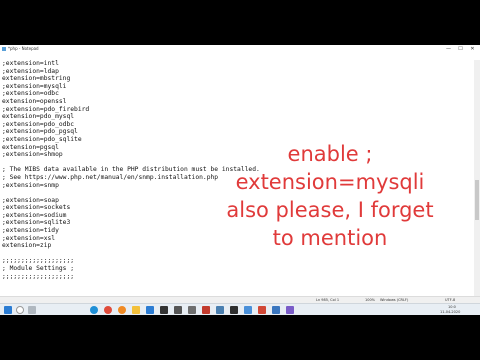  Describe the element at coordinates (46, 109) in the screenshot. I see `code-line: ;extension=pdo_firebird` at that location.